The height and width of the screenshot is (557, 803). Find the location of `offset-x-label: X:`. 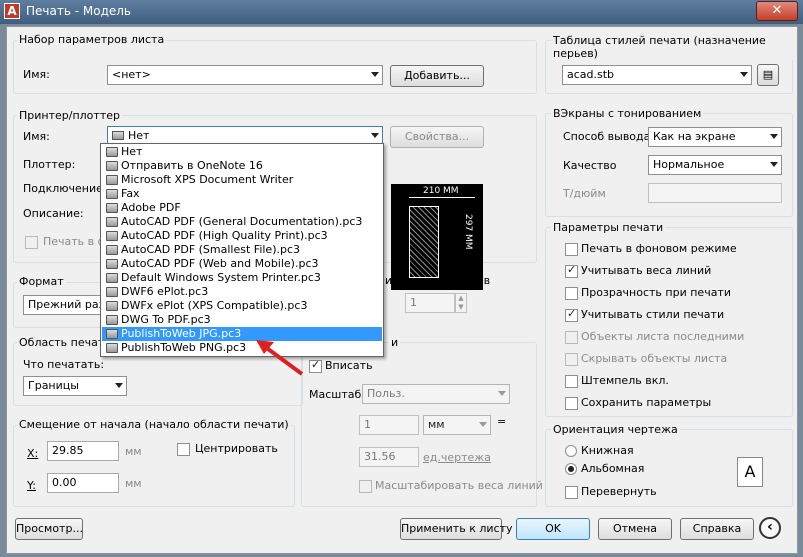

offset-x-label: X: is located at coordinates (33, 453).